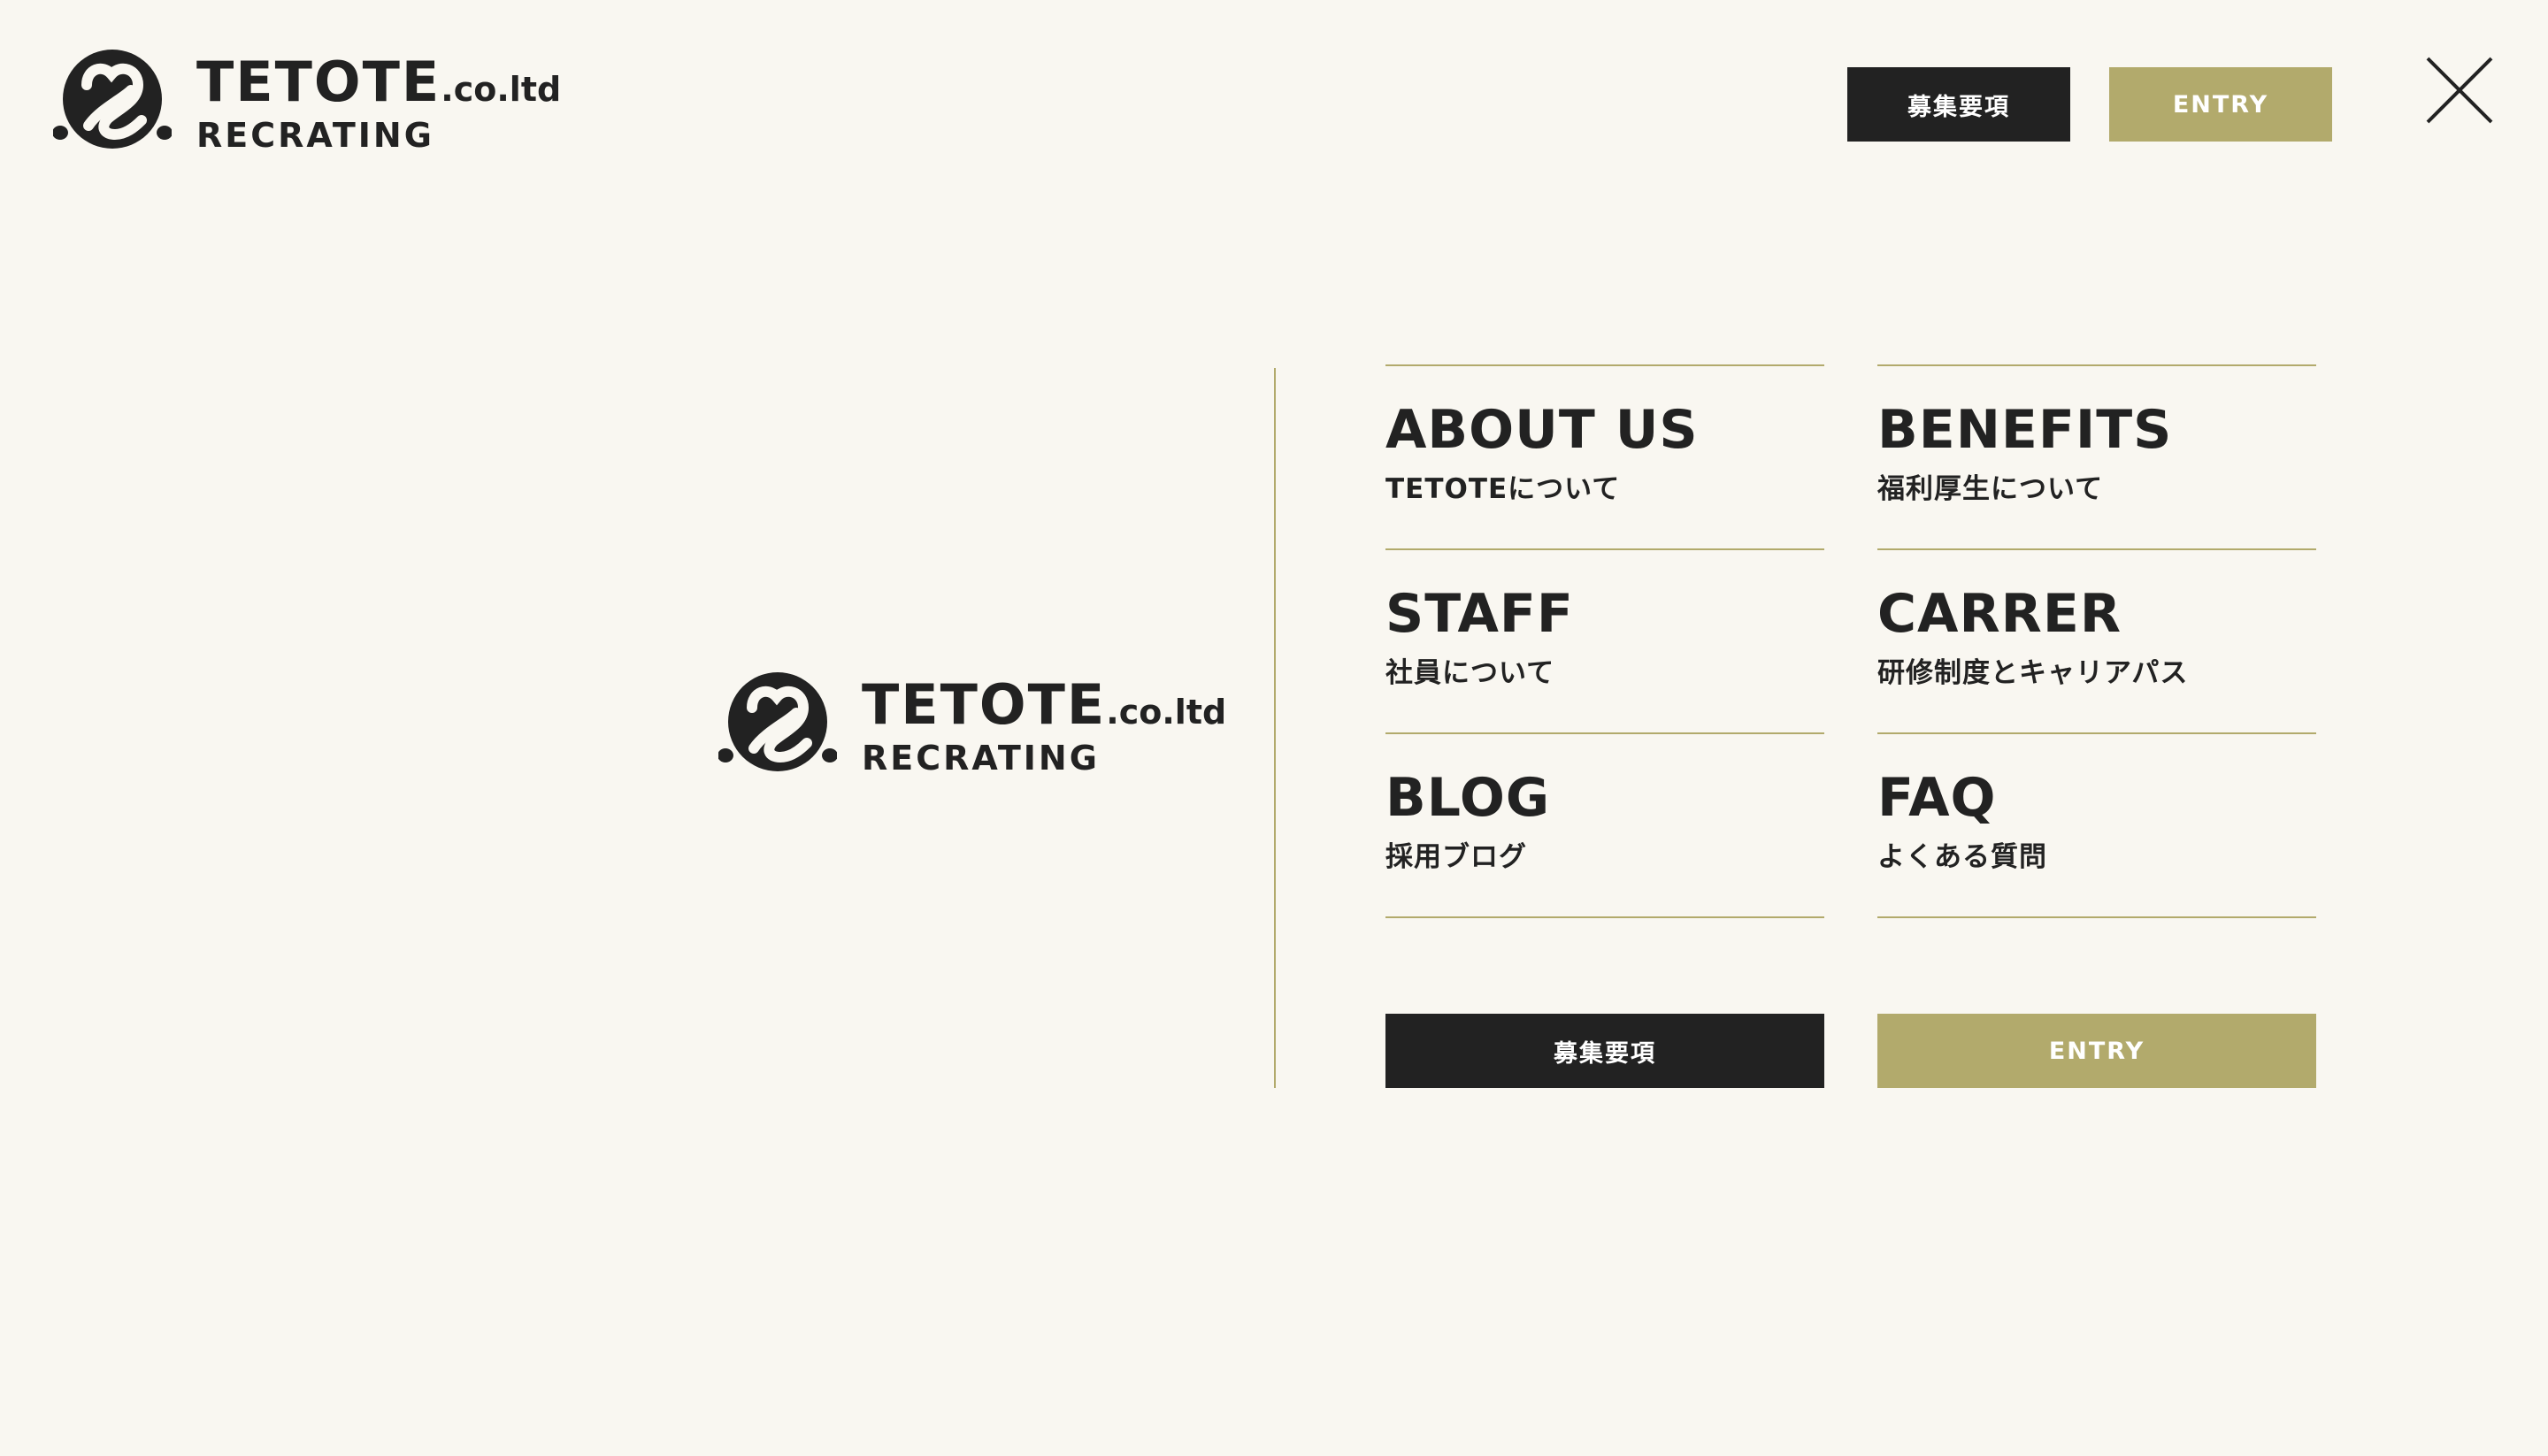  What do you see at coordinates (2033, 673) in the screenshot?
I see `nav-item-subtitle: 研修制度とキャリアパス` at bounding box center [2033, 673].